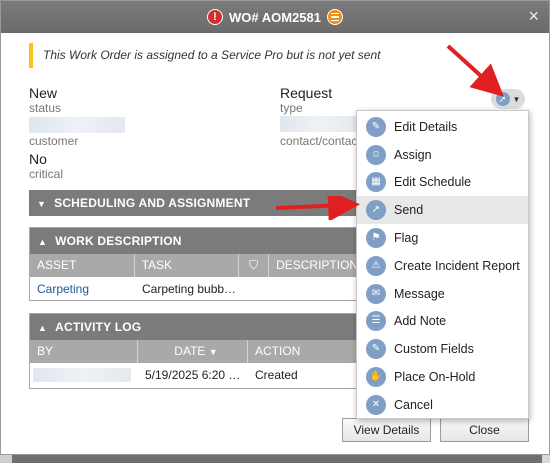 The width and height of the screenshot is (550, 463). Describe the element at coordinates (54, 141) in the screenshot. I see `customer-label: customer` at that location.